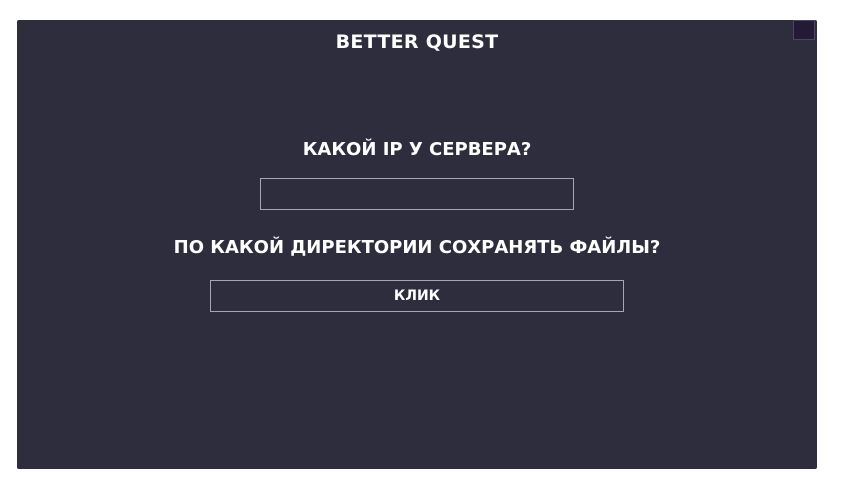 The height and width of the screenshot is (495, 843). What do you see at coordinates (417, 296) in the screenshot?
I see `choose-directory-button: КЛИК` at bounding box center [417, 296].